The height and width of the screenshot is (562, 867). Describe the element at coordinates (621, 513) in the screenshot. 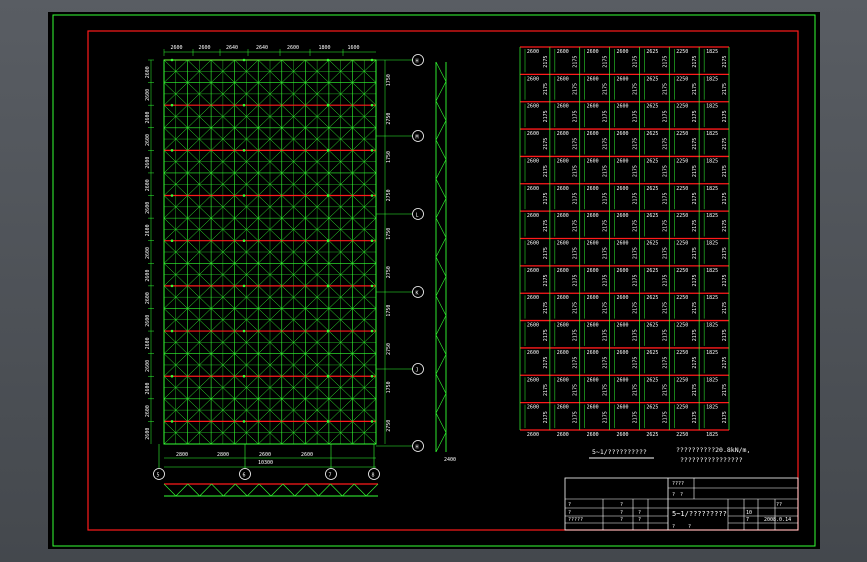

I see `tb-cell-6: ?` at that location.